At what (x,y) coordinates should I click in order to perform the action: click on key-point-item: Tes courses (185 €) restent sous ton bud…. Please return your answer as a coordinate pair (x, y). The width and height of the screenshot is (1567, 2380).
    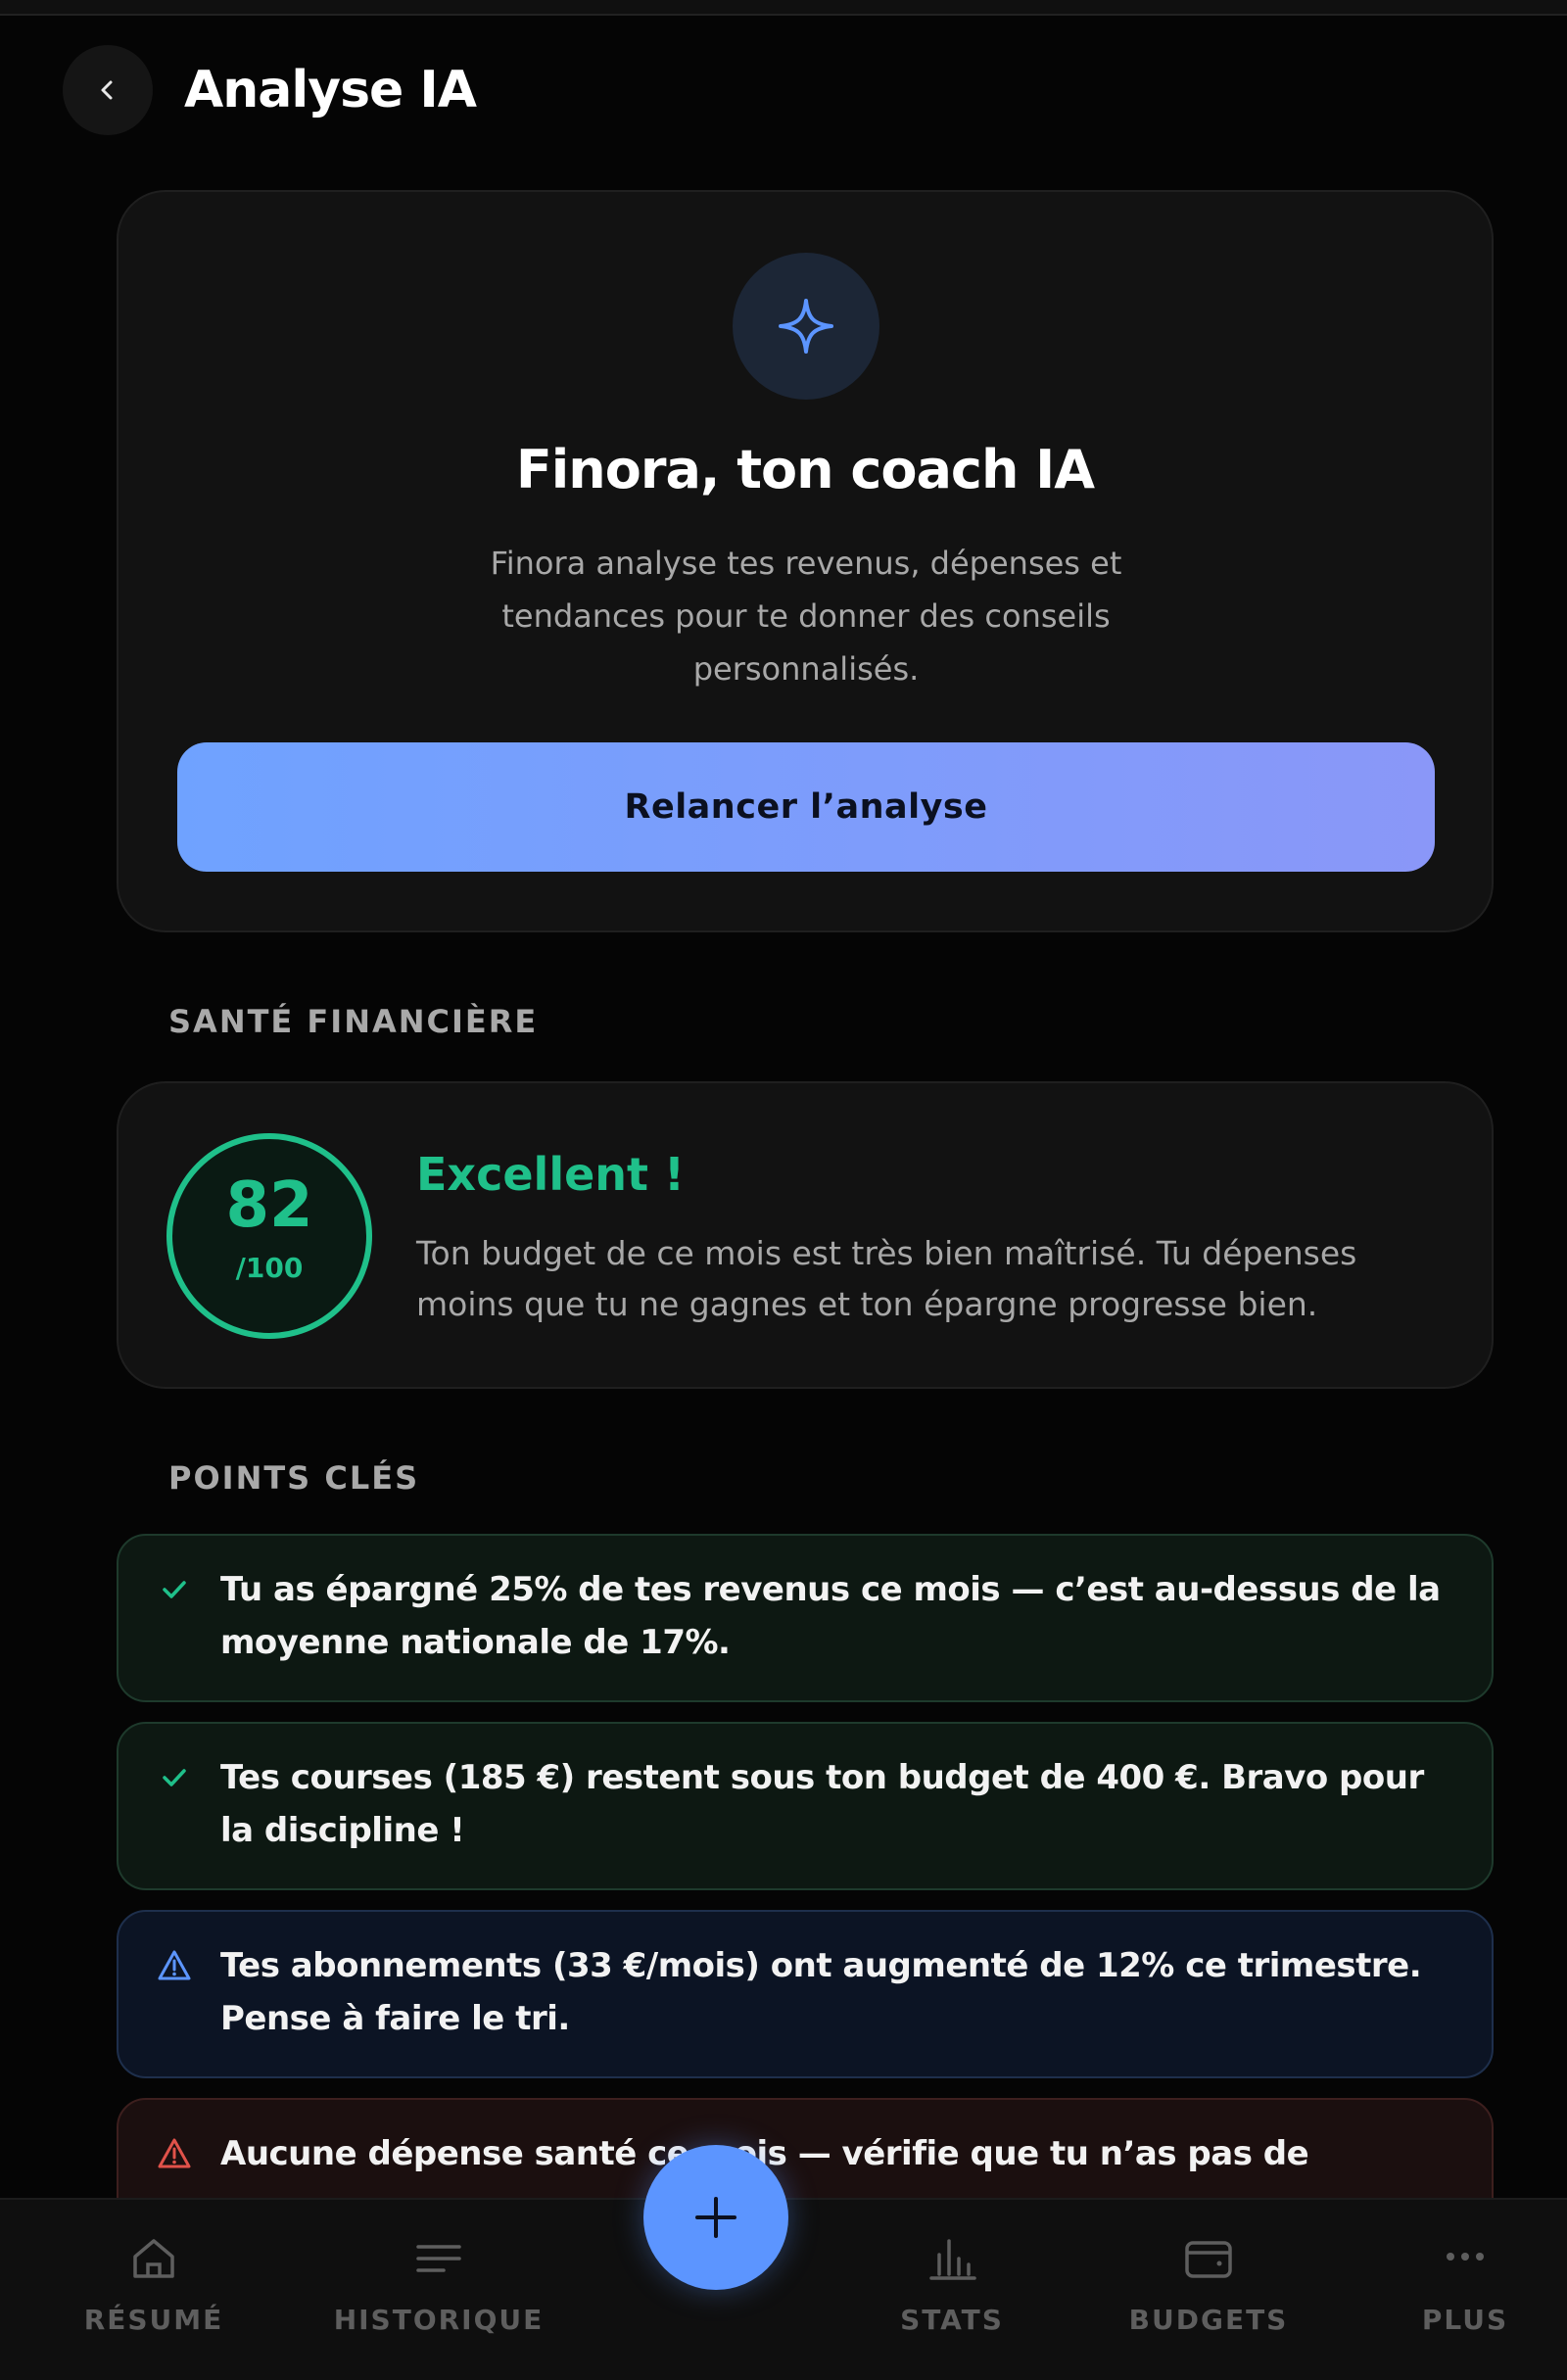
    Looking at the image, I should click on (805, 1806).